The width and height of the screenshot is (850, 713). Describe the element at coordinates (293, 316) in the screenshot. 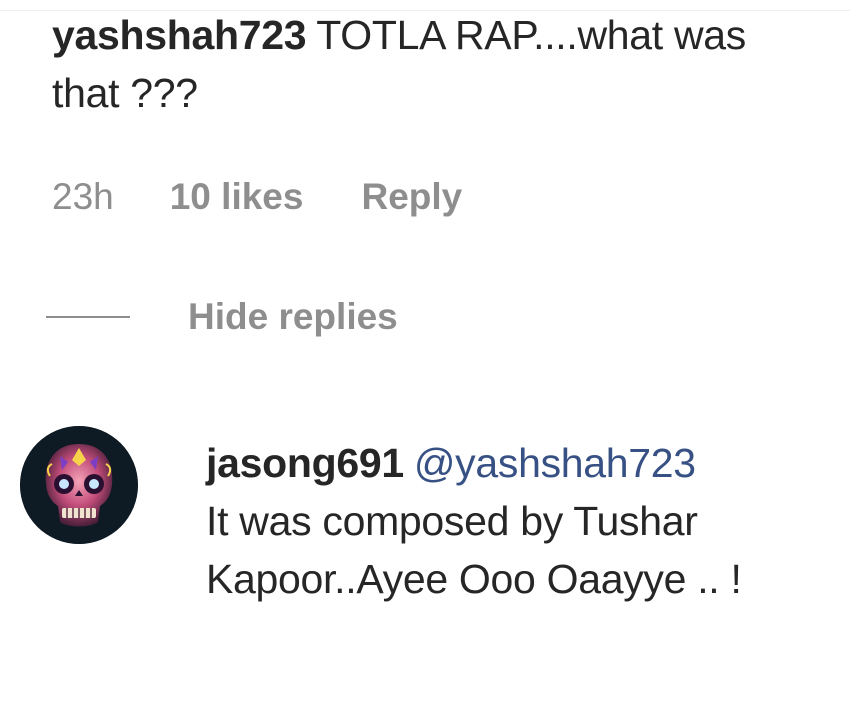

I see `hide-replies-label: Hide replies` at that location.